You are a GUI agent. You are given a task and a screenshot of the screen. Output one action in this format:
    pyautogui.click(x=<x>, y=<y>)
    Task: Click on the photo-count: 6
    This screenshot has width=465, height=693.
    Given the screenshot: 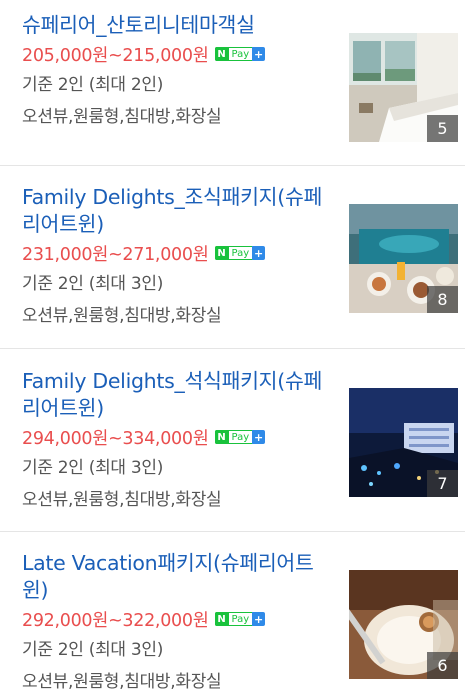 What is the action you would take?
    pyautogui.click(x=442, y=665)
    